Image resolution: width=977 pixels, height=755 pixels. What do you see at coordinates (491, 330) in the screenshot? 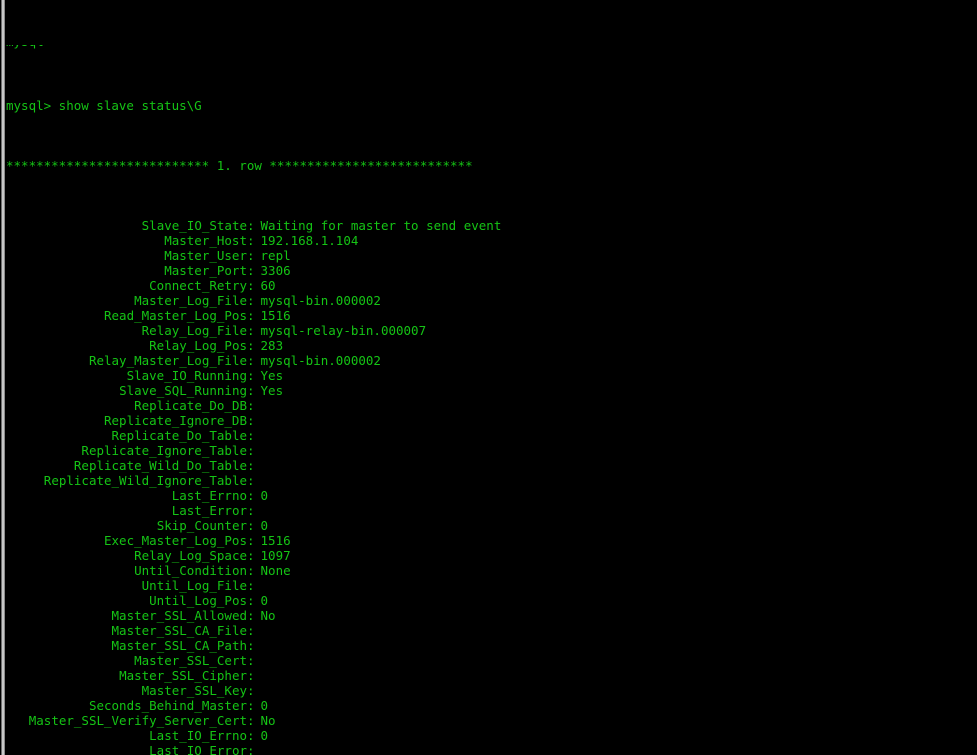
I see `status-field-row: Relay_Log_File: mysql-relay-bin.000007` at bounding box center [491, 330].